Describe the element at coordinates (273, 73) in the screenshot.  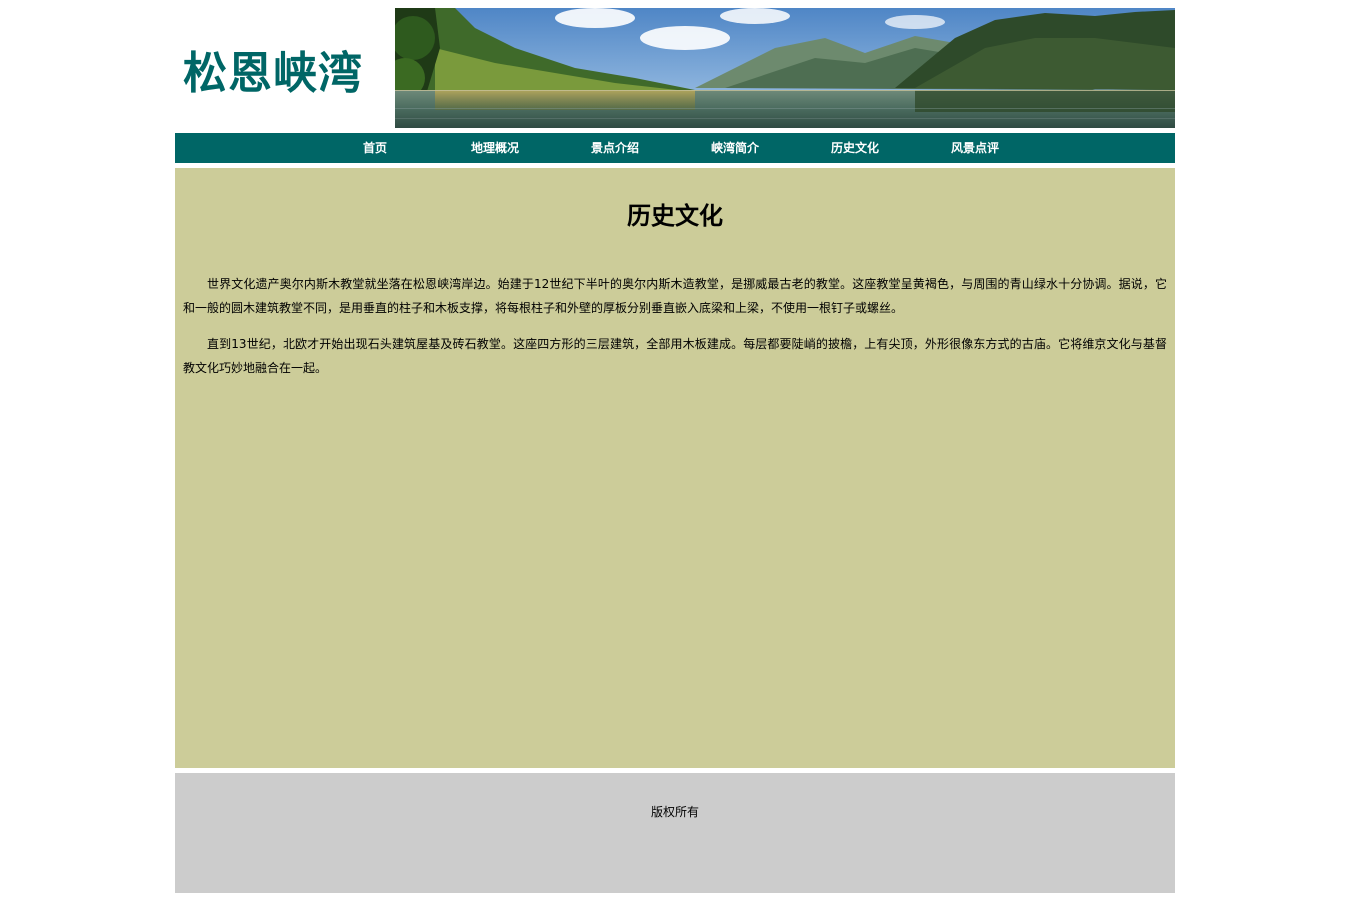
I see `site-title: 松恩峡湾` at that location.